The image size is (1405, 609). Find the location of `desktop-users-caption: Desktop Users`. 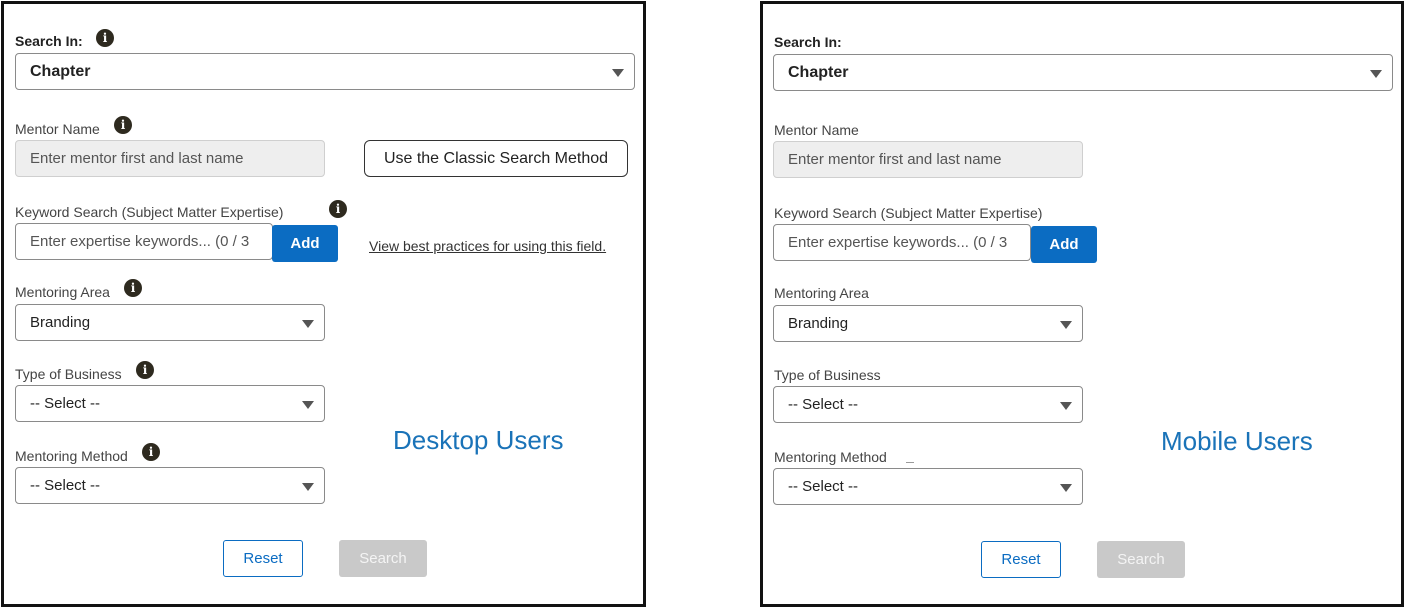

desktop-users-caption: Desktop Users is located at coordinates (478, 440).